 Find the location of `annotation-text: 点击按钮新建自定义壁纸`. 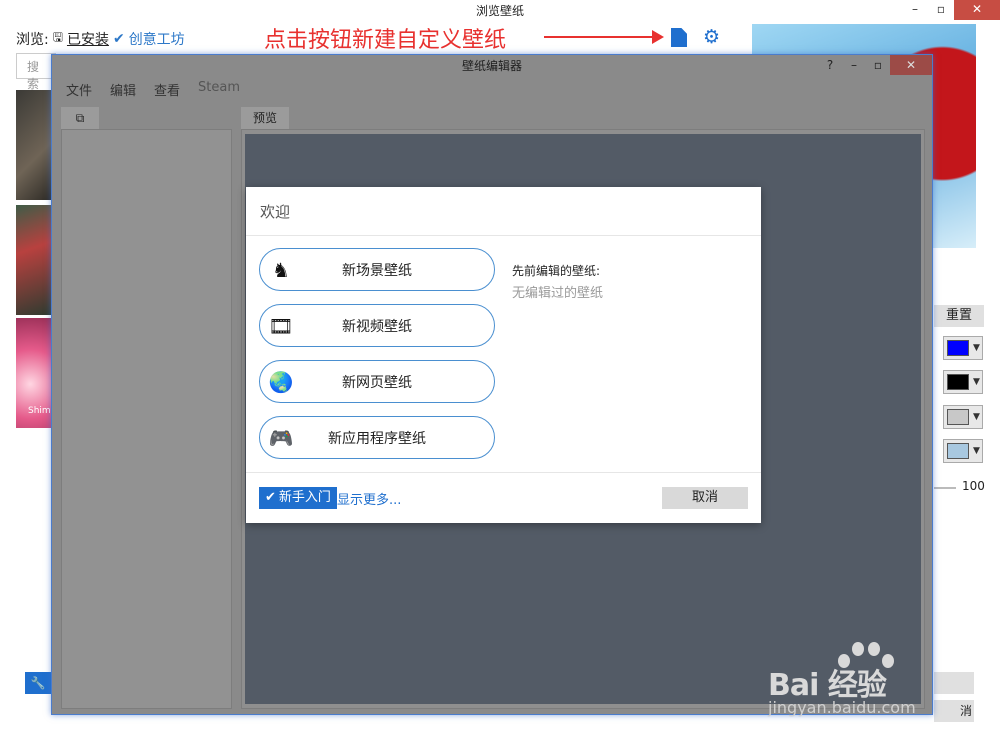

annotation-text: 点击按钮新建自定义壁纸 is located at coordinates (385, 40).